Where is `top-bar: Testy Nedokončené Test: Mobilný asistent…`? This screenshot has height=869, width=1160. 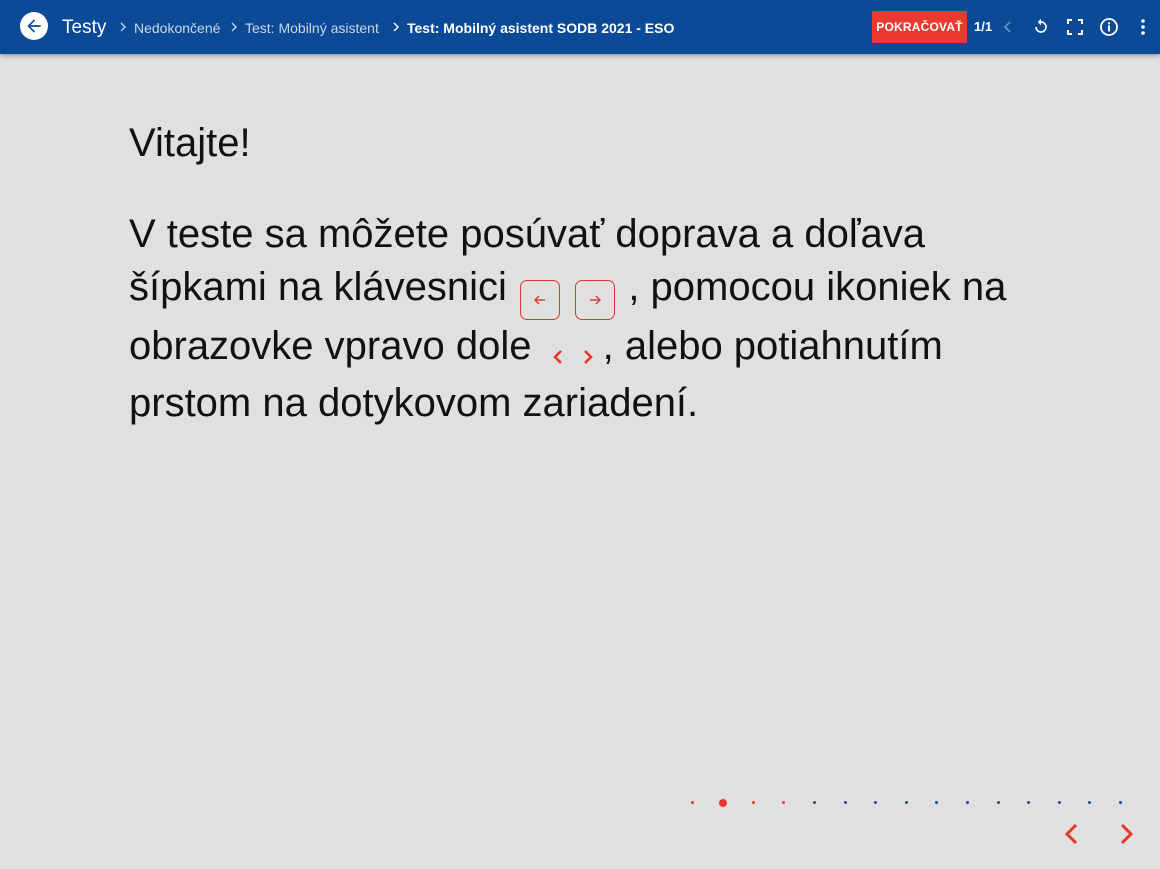
top-bar: Testy Nedokončené Test: Mobilný asistent… is located at coordinates (580, 27).